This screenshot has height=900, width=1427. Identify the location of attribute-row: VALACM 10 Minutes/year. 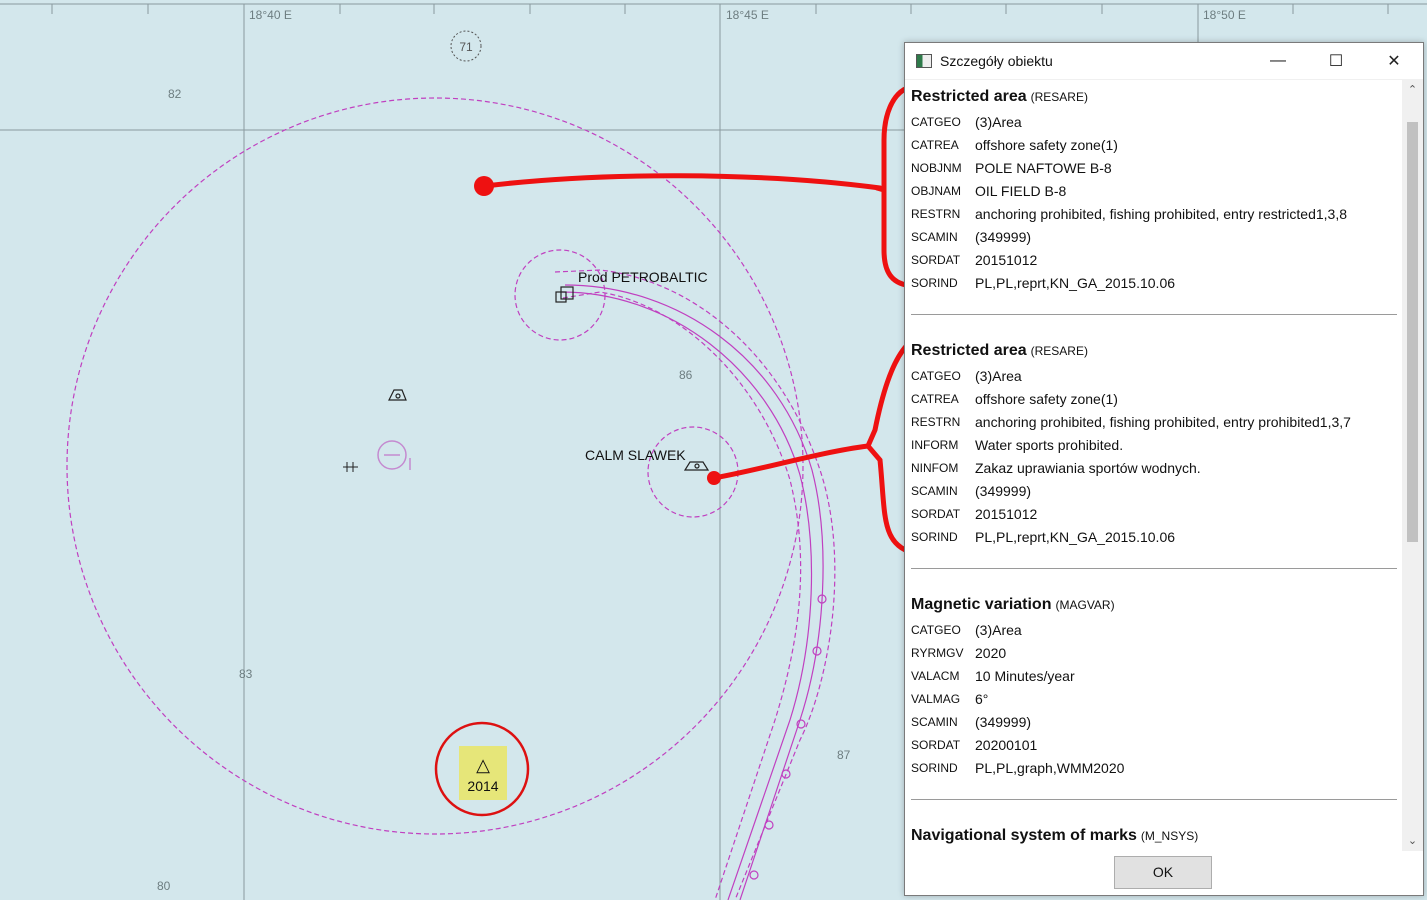
(993, 675).